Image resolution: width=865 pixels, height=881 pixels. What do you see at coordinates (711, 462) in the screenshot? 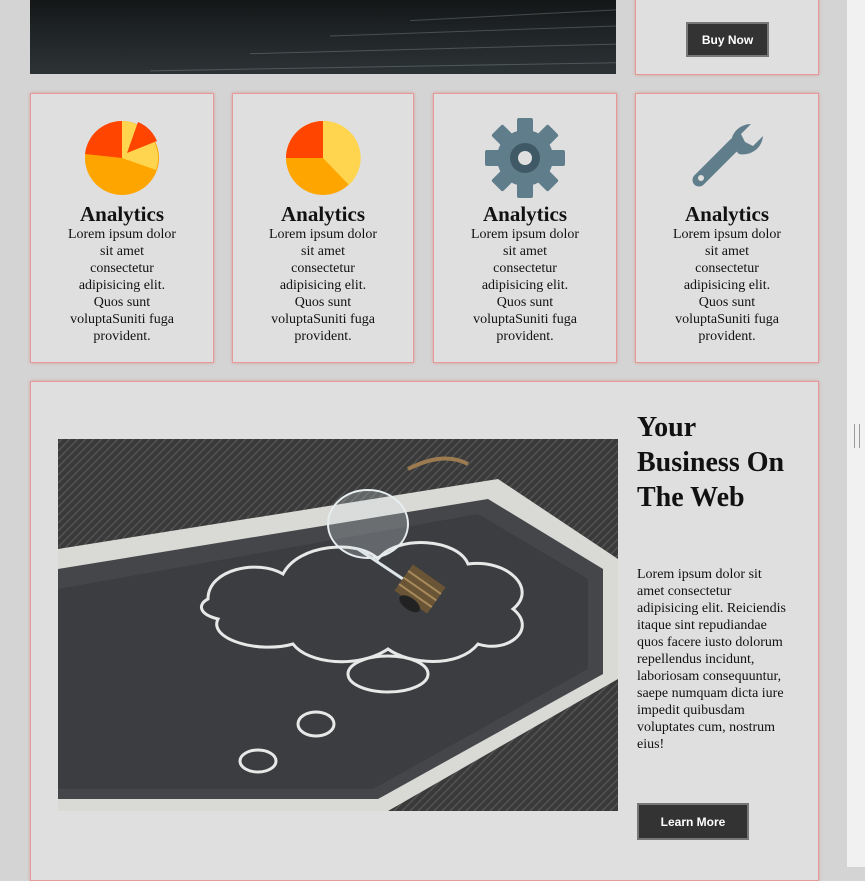
I see `business-title: Your Business On The Web` at bounding box center [711, 462].